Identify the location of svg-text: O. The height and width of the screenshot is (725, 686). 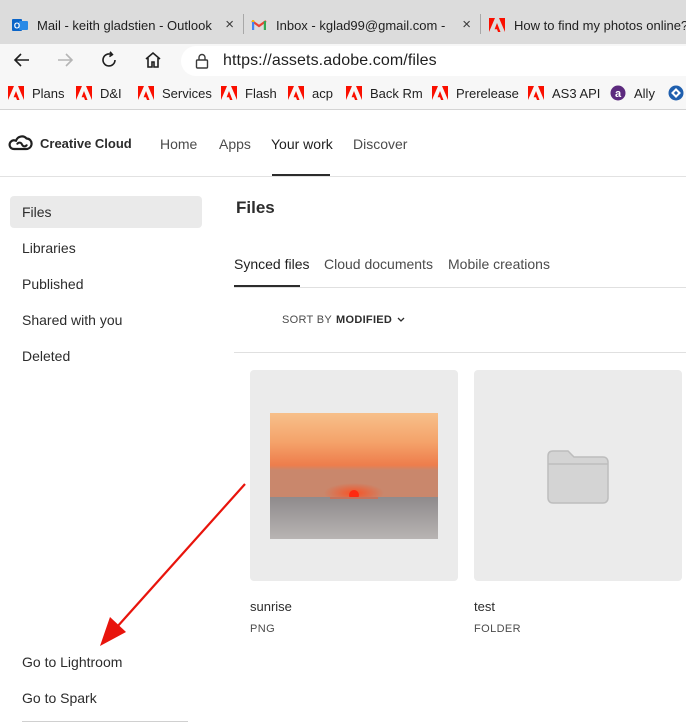
(17, 26).